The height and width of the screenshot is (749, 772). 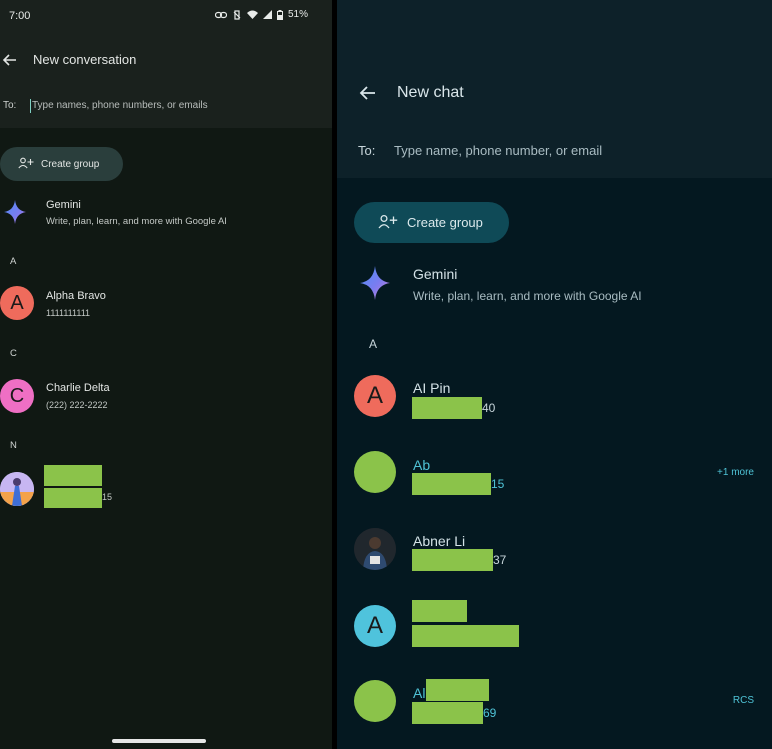 What do you see at coordinates (430, 92) in the screenshot?
I see `page-title: New chat` at bounding box center [430, 92].